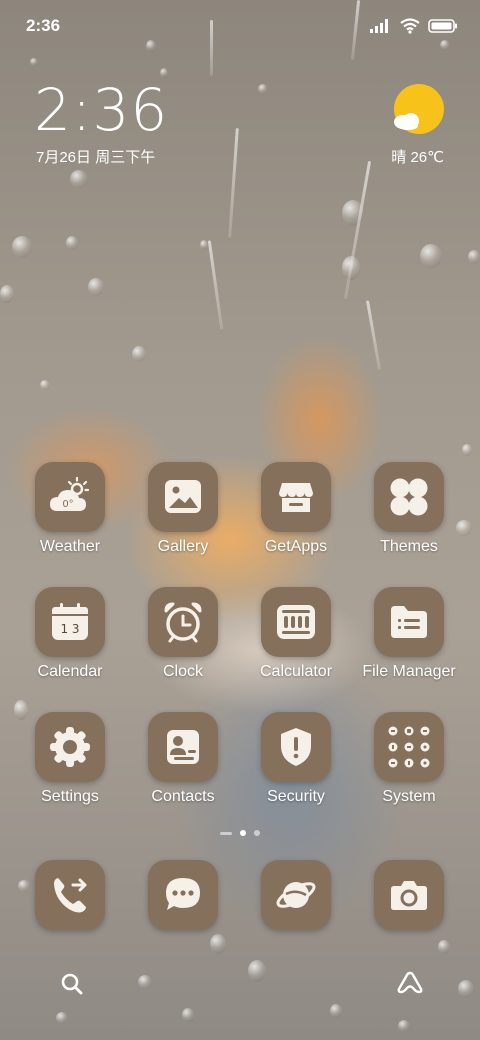  I want to click on themes-icon, so click(409, 497).